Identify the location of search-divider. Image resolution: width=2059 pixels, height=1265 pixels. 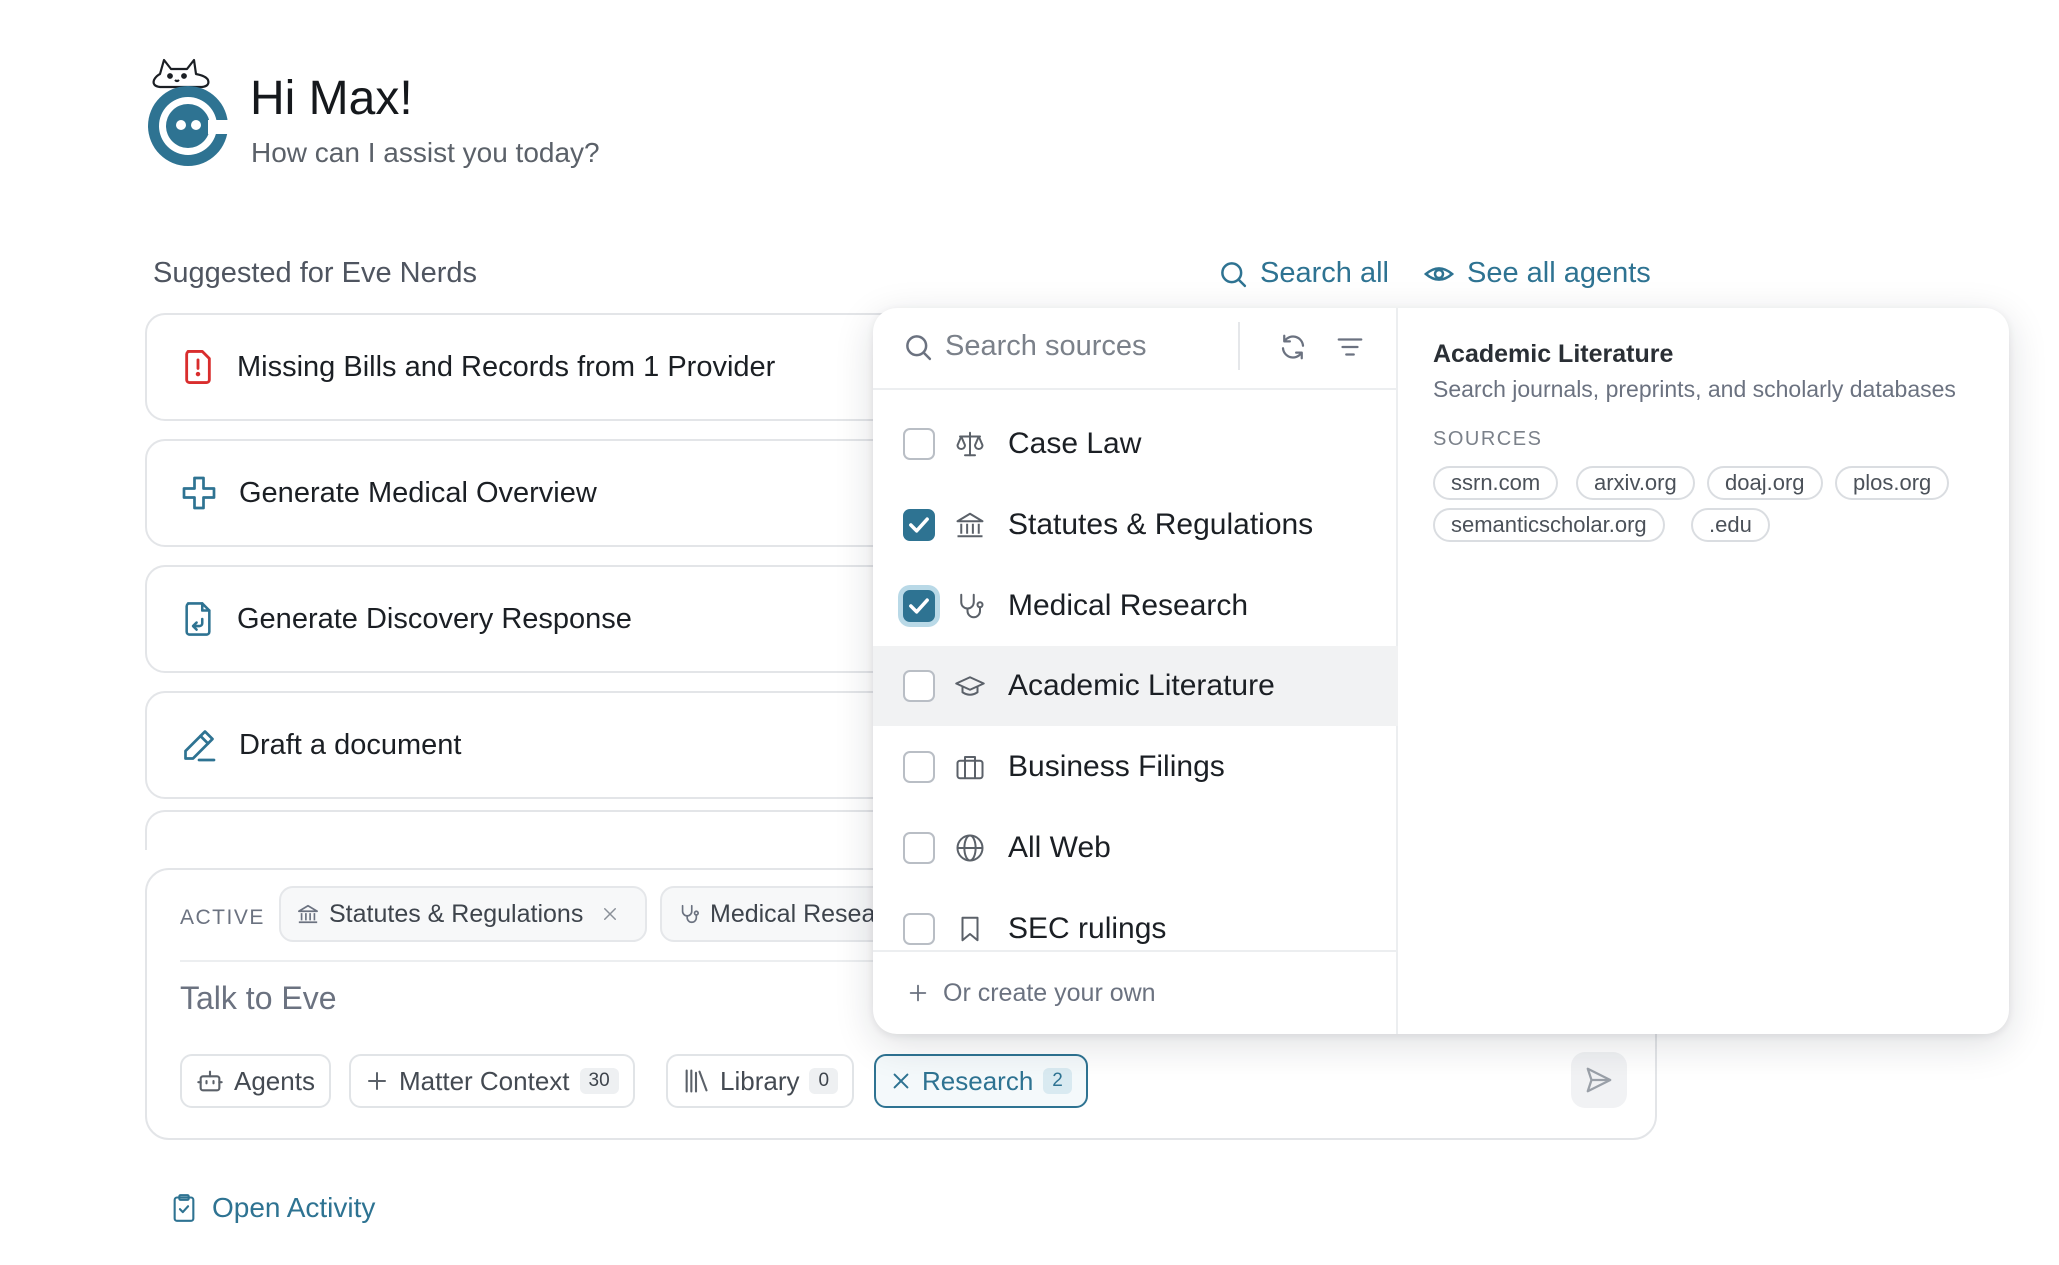
(1239, 346).